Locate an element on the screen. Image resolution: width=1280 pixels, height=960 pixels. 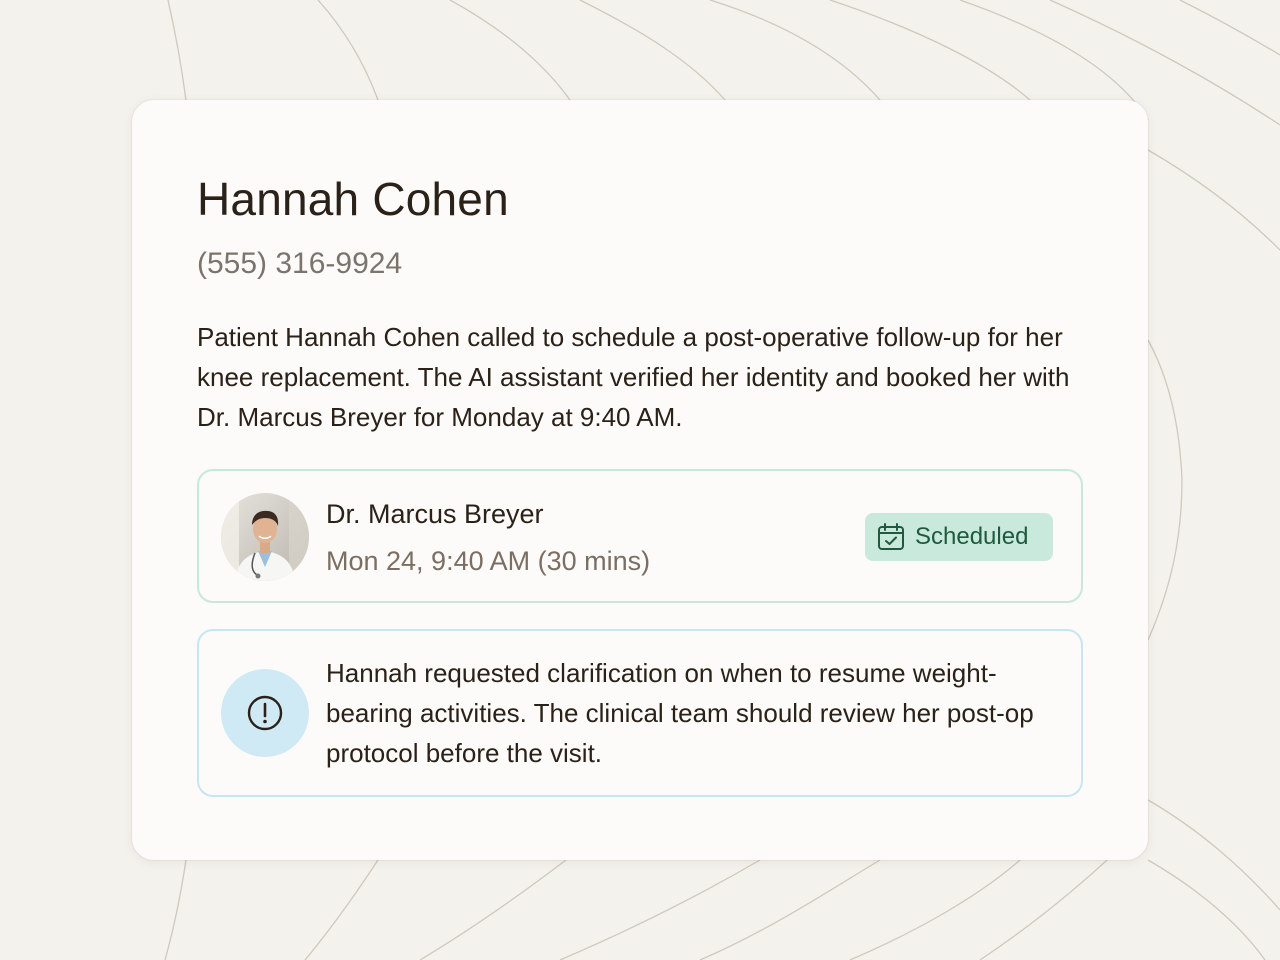
alert-circle-icon is located at coordinates (265, 713).